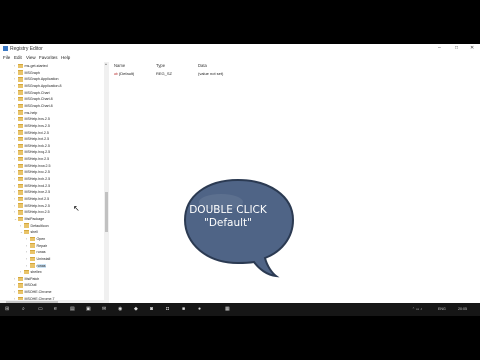 The image size is (480, 360). I want to click on maximize-button: □, so click(456, 48).